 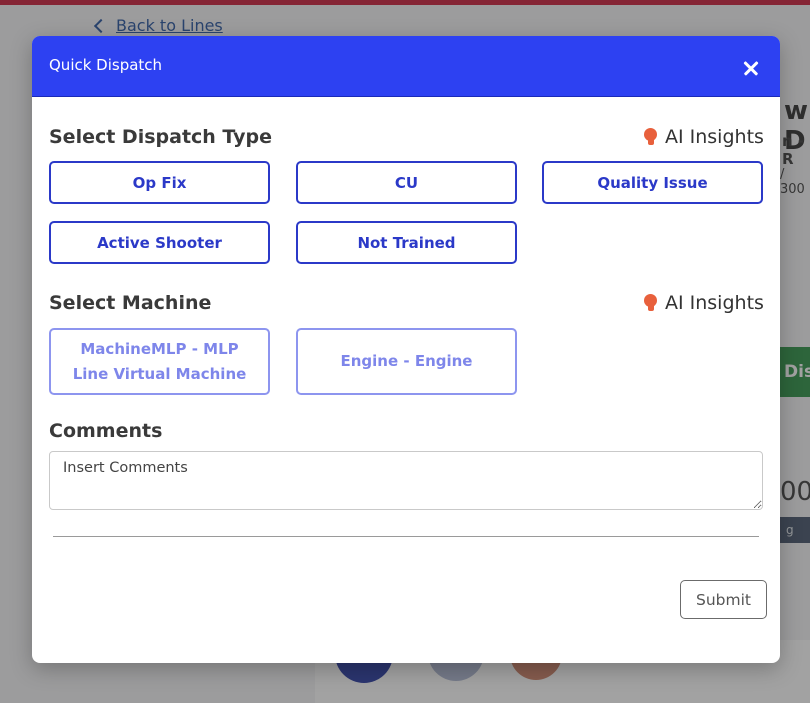 I want to click on dispatch-type-active-shooter: Active Shooter, so click(x=159, y=242).